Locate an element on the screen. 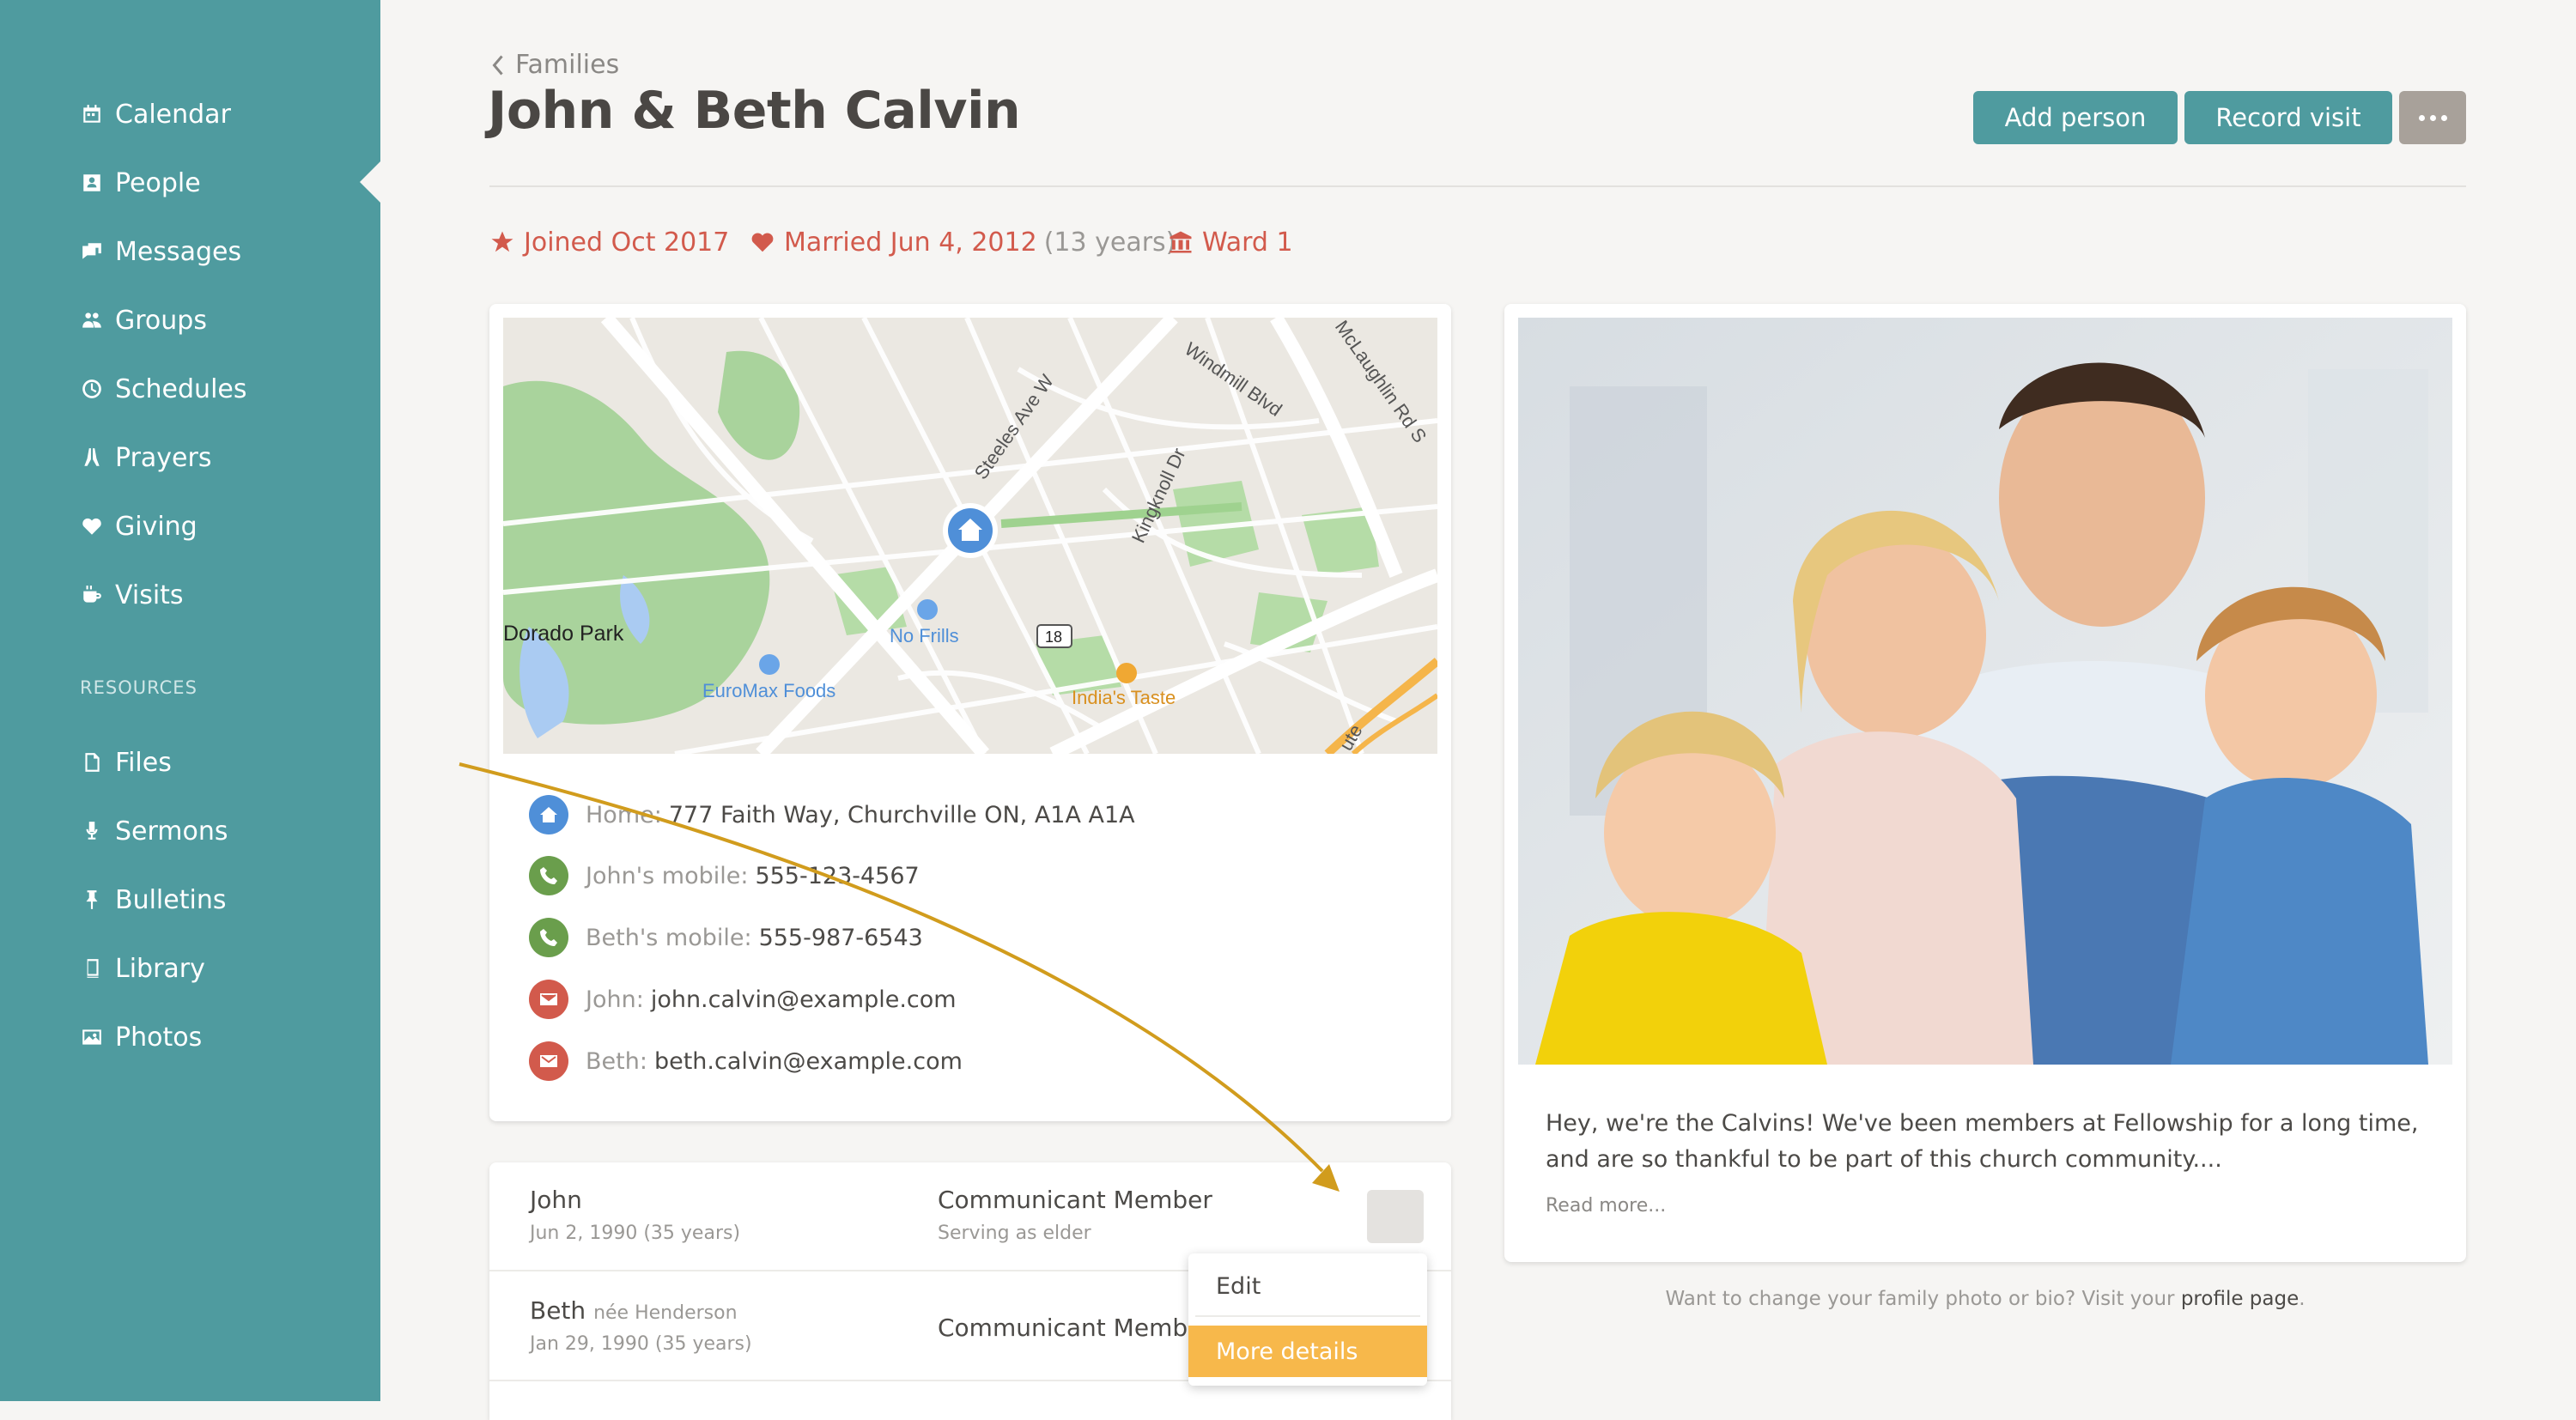 This screenshot has width=2576, height=1420. annotation-arrow is located at coordinates (900, 977).